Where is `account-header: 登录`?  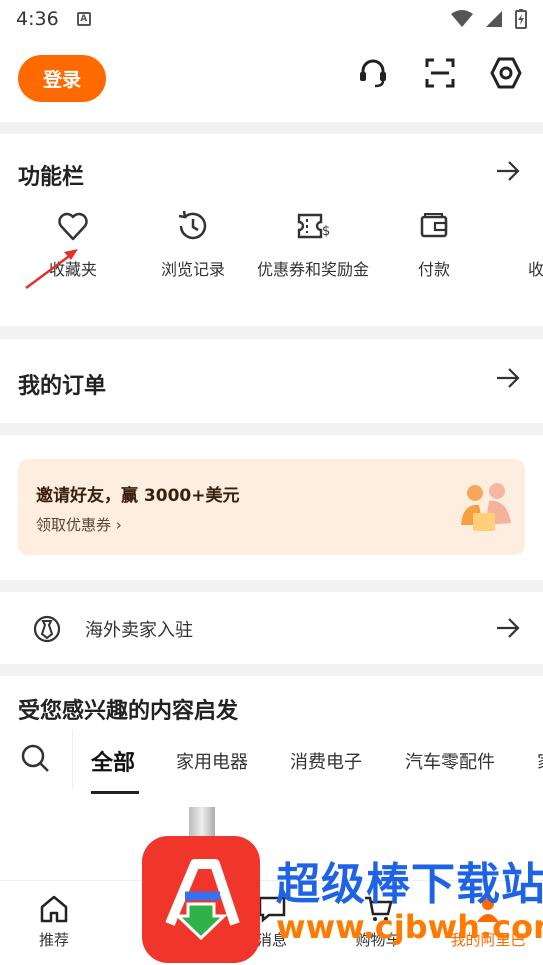 account-header: 登录 is located at coordinates (271, 80).